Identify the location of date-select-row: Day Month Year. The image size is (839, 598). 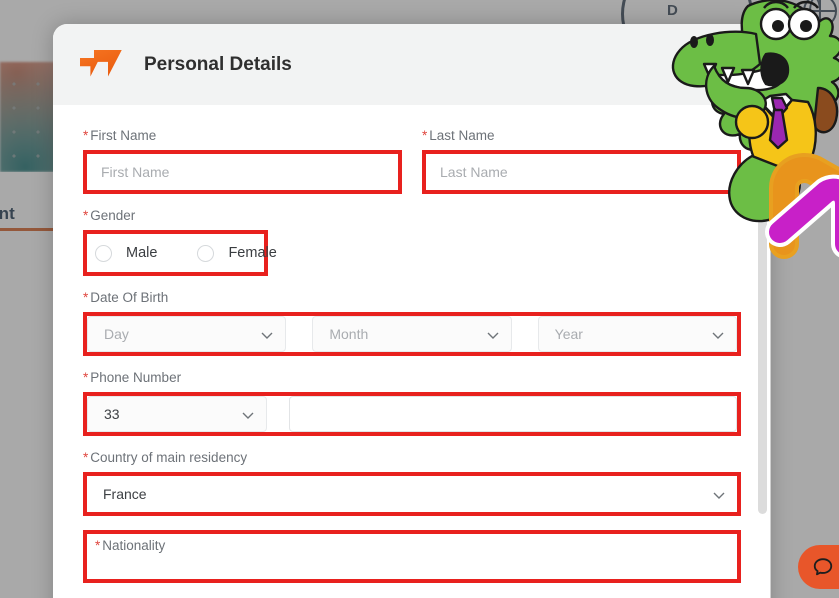
(412, 334).